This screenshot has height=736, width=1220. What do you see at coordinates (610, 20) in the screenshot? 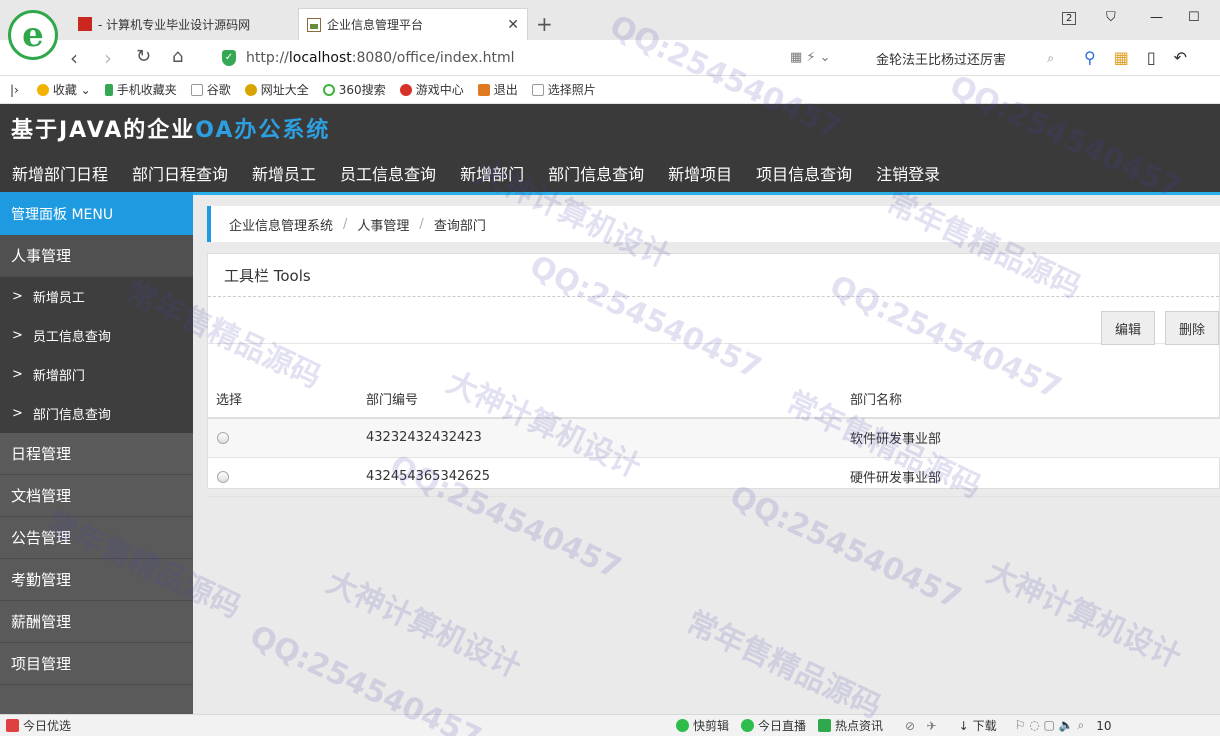
I see `browser-tab-bar: - 计算机专业毕业设计源码网 企业信息管理平台 ✕ + 2 ⛉ — ☐` at bounding box center [610, 20].